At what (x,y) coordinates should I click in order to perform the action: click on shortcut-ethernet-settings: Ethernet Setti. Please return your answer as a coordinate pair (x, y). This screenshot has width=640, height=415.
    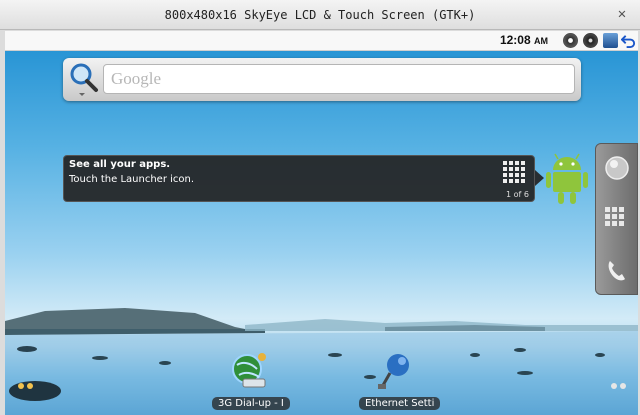
    Looking at the image, I should click on (400, 382).